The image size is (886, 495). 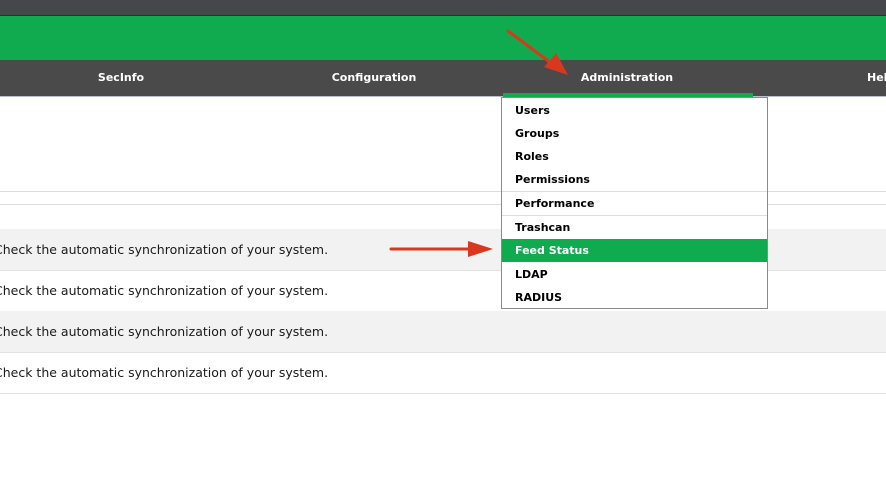 What do you see at coordinates (121, 78) in the screenshot?
I see `nav-item-secinfo: SecInfo` at bounding box center [121, 78].